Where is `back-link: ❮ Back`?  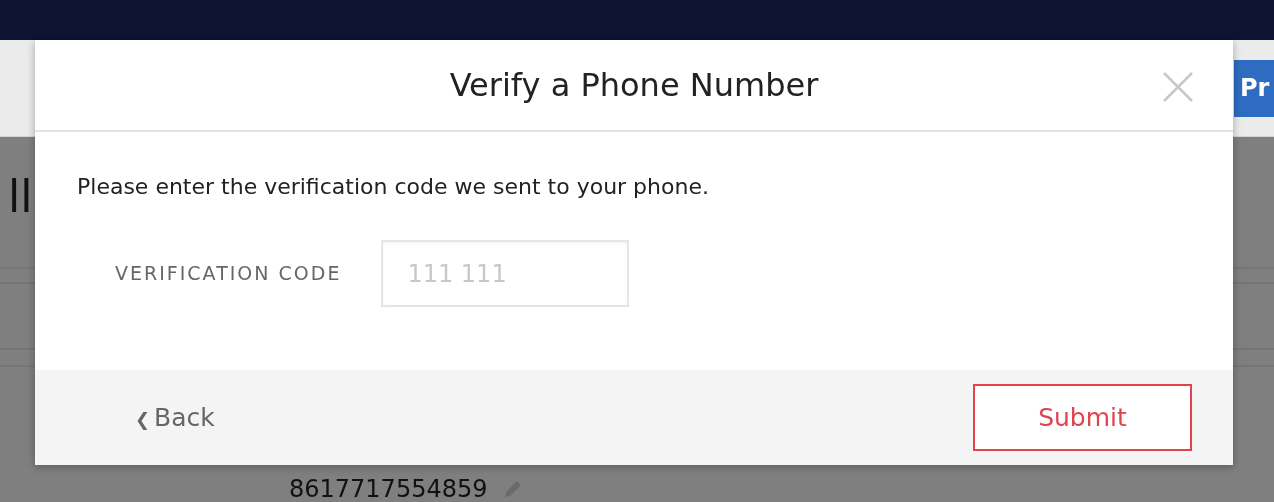 back-link: ❮ Back is located at coordinates (175, 417).